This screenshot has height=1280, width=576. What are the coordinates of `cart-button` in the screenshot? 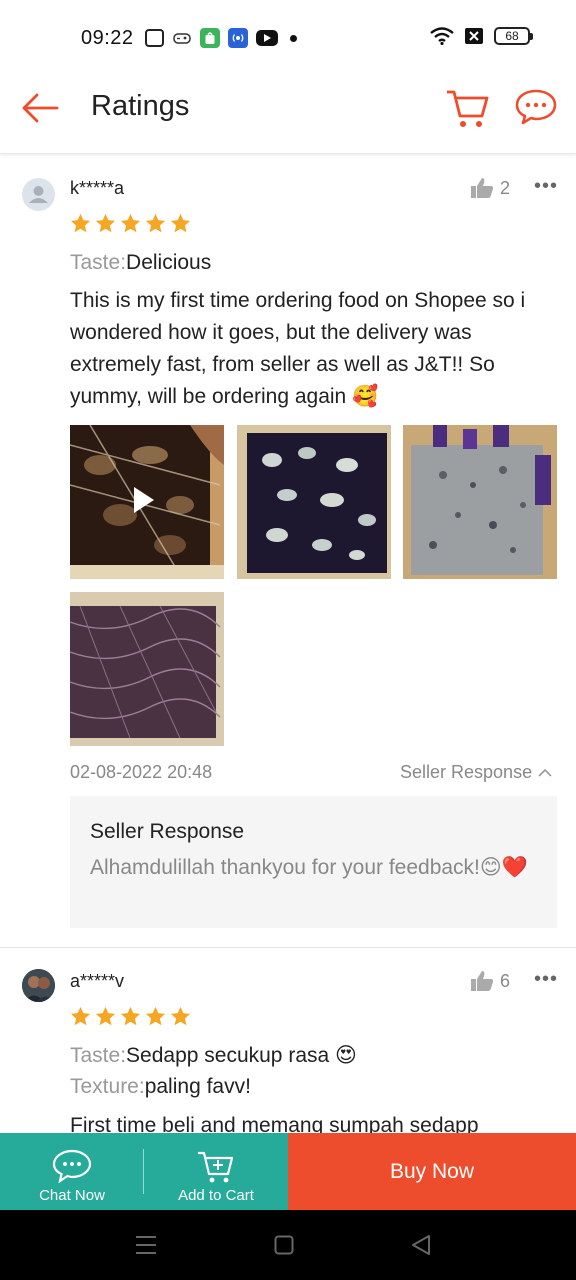 It's located at (467, 108).